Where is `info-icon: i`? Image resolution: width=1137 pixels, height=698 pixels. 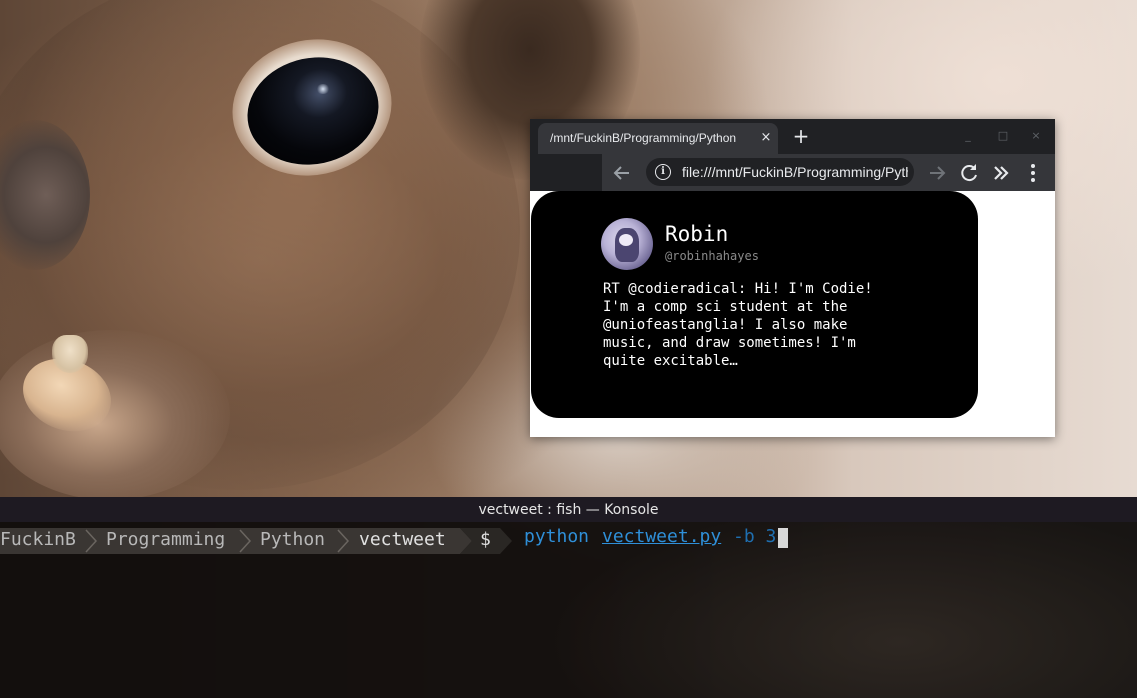 info-icon: i is located at coordinates (663, 172).